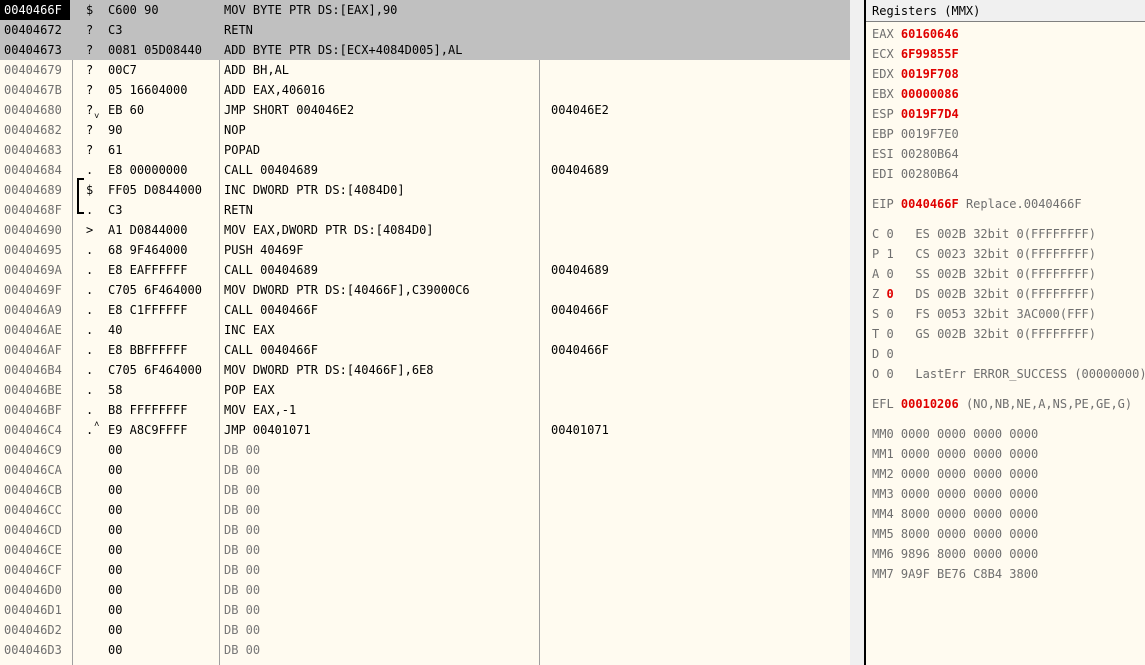  I want to click on disasm-row: 004046CD 00 DB 00, so click(425, 530).